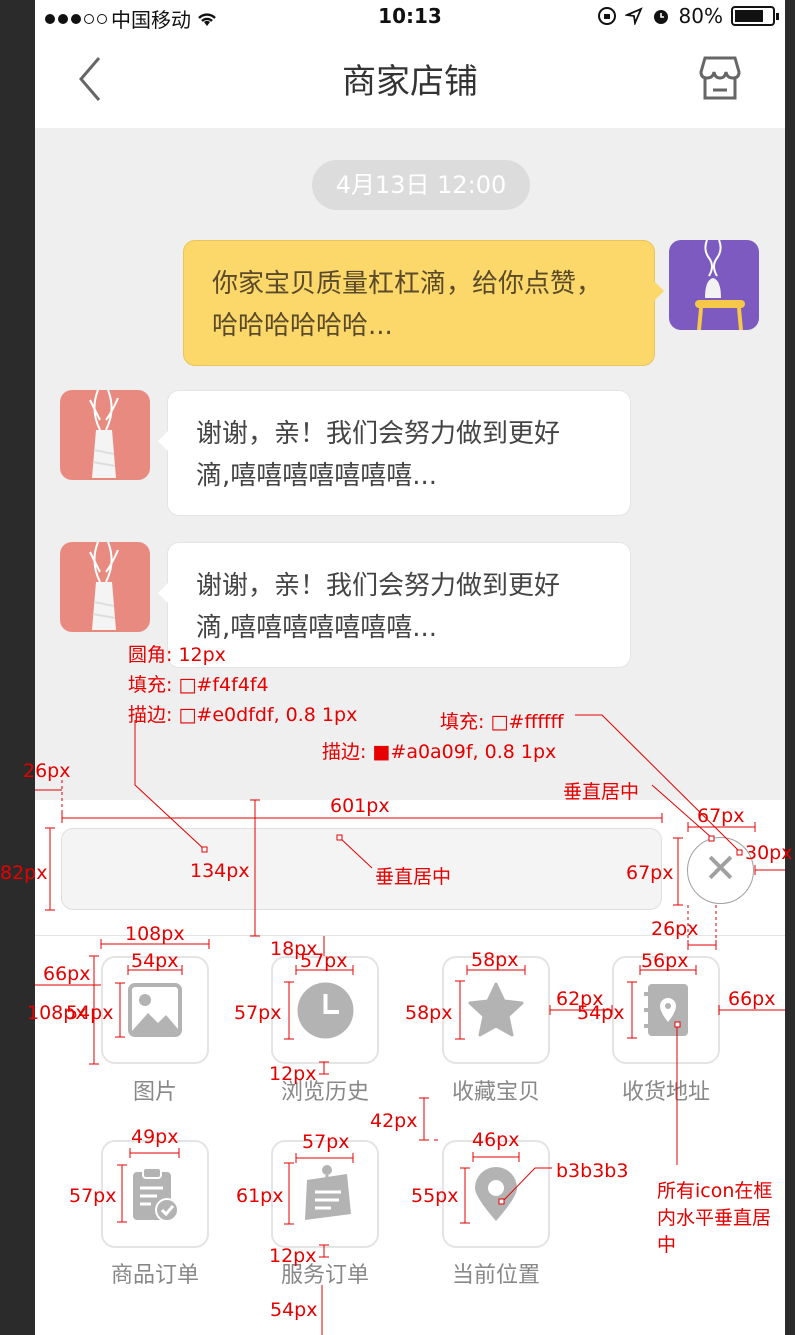 The height and width of the screenshot is (1335, 795). I want to click on annotation-color: b3b3b3, so click(592, 1171).